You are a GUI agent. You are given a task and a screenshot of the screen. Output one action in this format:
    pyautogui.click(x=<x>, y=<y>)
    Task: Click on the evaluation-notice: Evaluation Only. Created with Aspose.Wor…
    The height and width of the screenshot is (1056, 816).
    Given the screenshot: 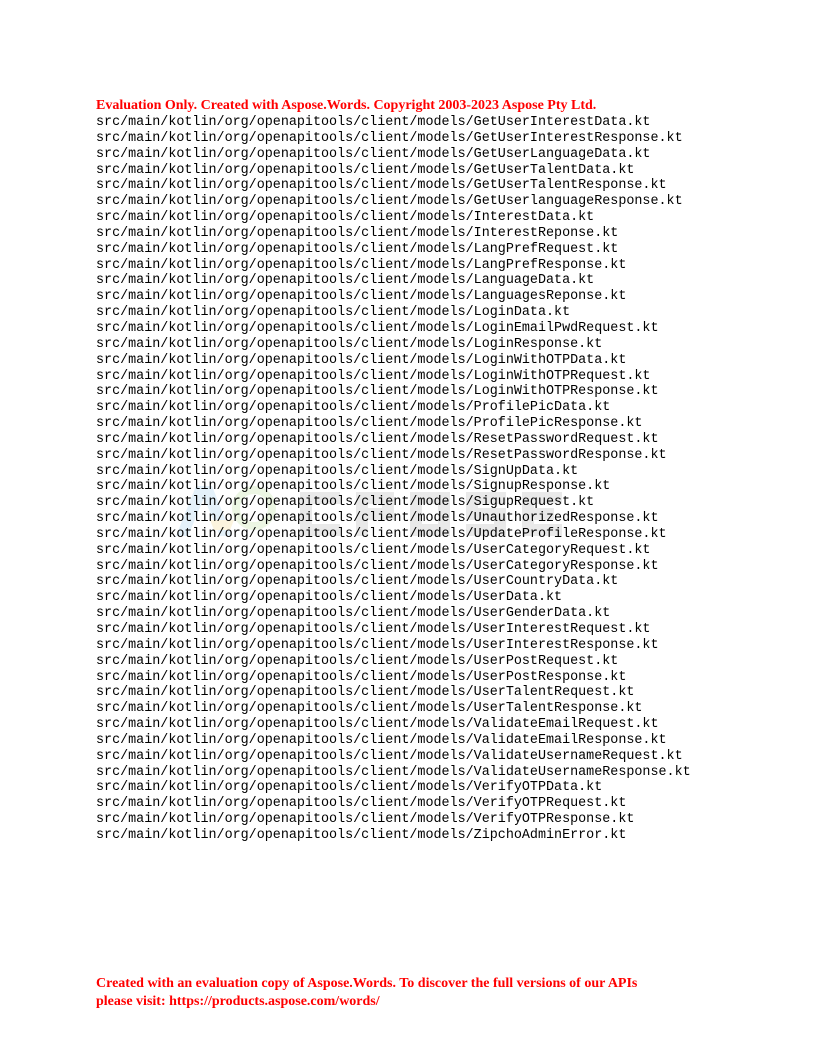 What is the action you would take?
    pyautogui.click(x=346, y=105)
    